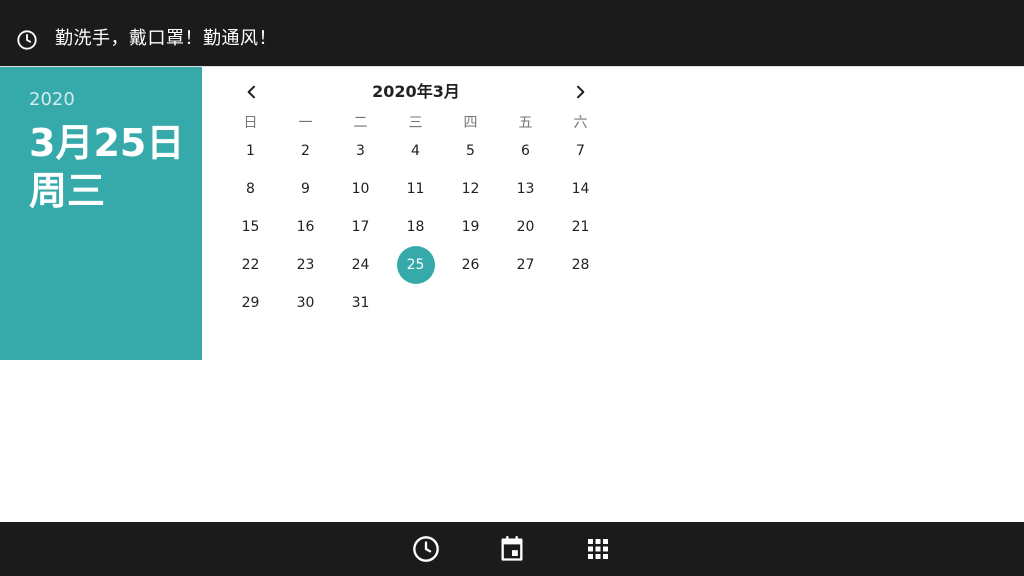  Describe the element at coordinates (360, 123) in the screenshot. I see `weekday-label: 二` at that location.